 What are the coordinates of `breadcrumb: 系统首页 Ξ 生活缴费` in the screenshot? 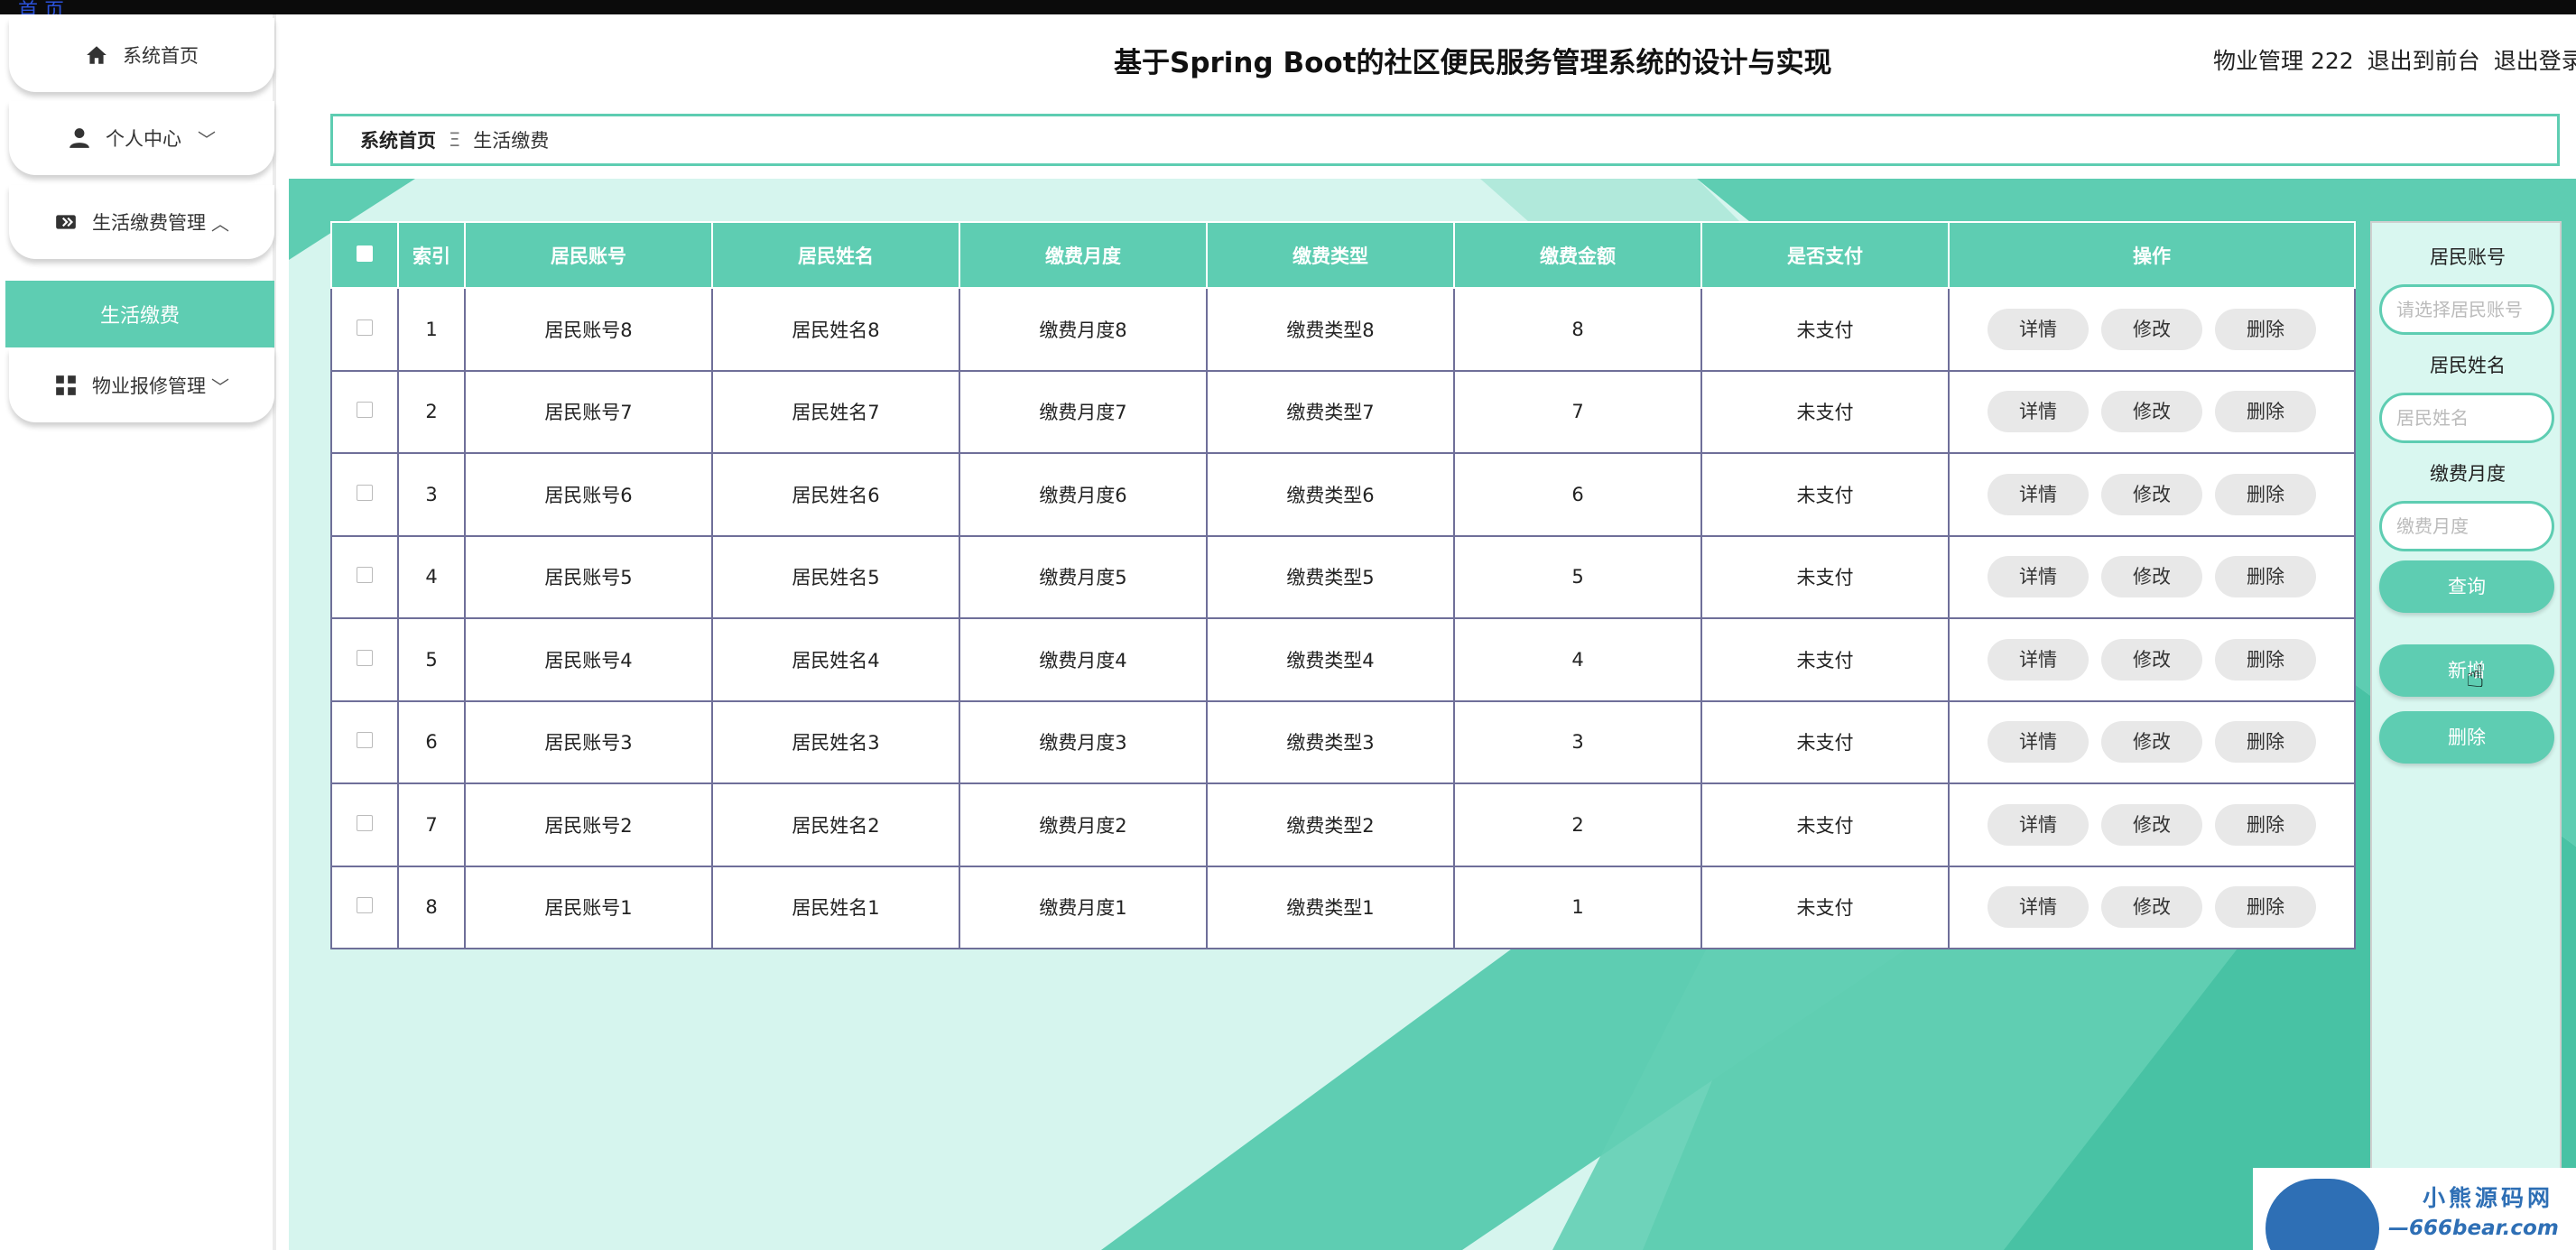 It's located at (1445, 140).